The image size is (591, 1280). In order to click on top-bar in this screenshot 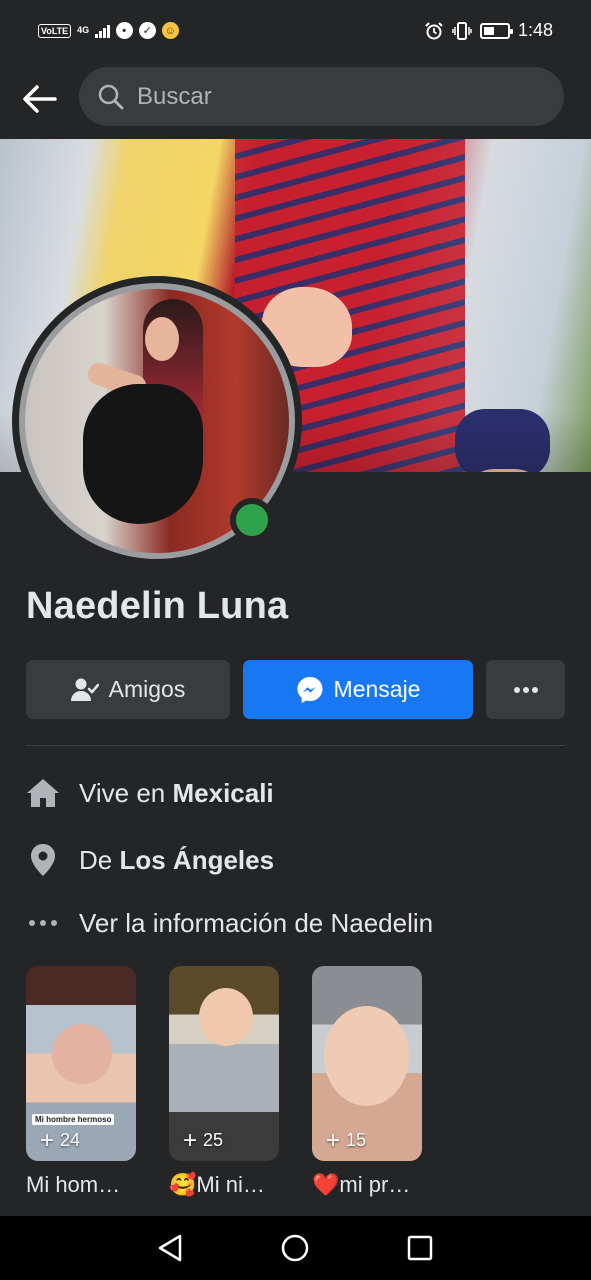, I will do `click(295, 100)`.